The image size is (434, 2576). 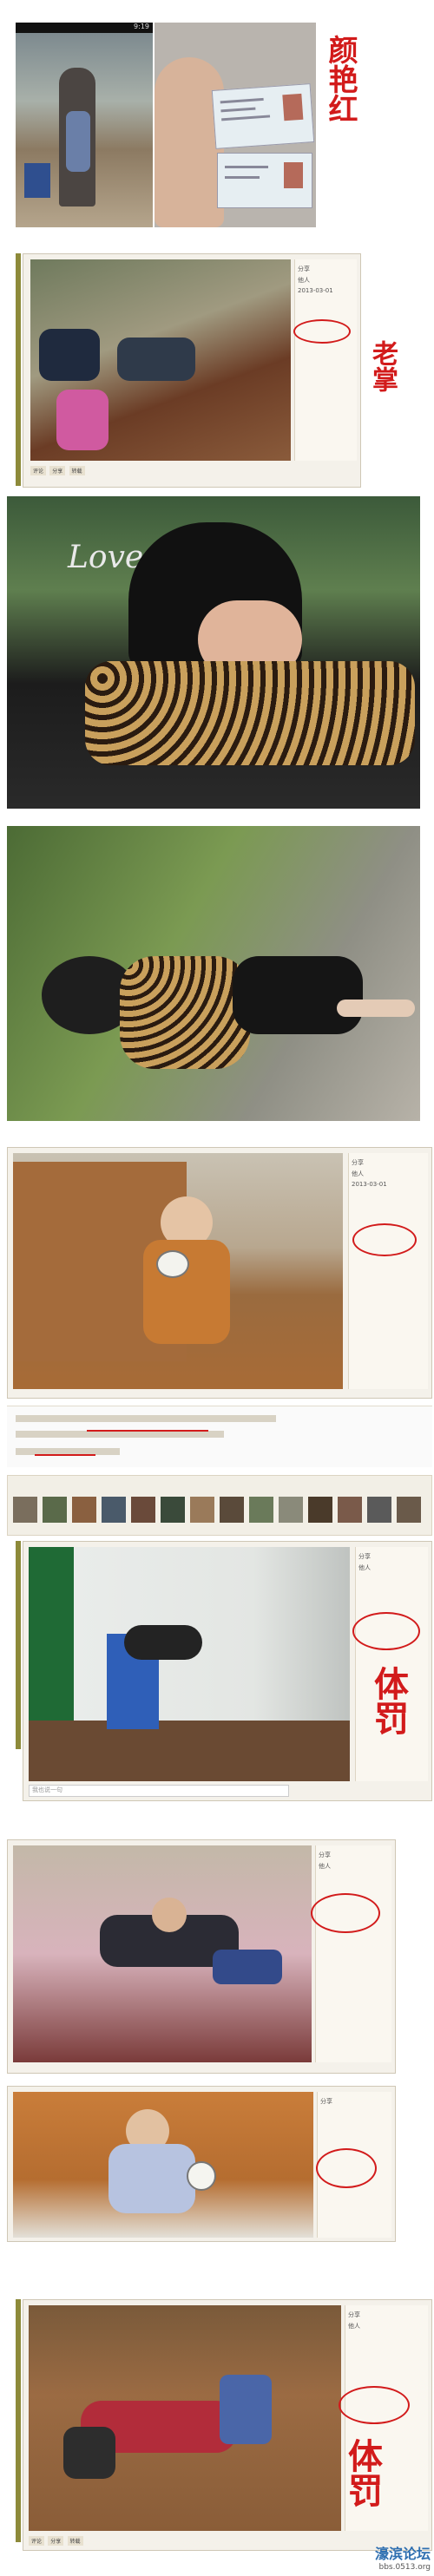 I want to click on others-label-2: 他人, so click(x=358, y=1173).